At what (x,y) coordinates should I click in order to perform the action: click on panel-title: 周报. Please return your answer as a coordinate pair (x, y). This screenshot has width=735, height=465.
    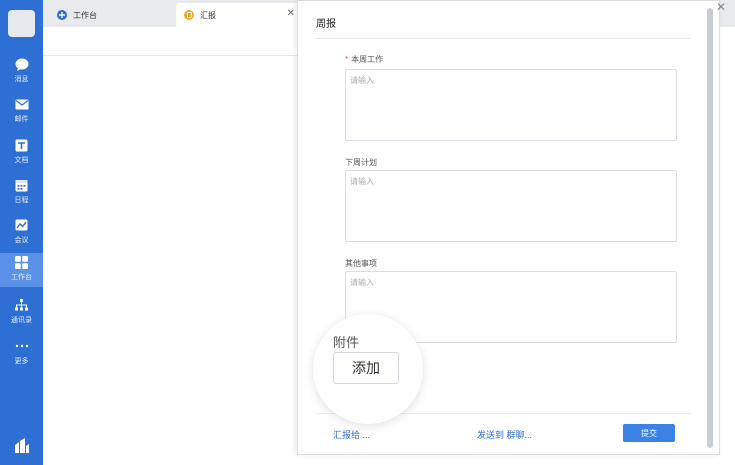
    Looking at the image, I should click on (326, 24).